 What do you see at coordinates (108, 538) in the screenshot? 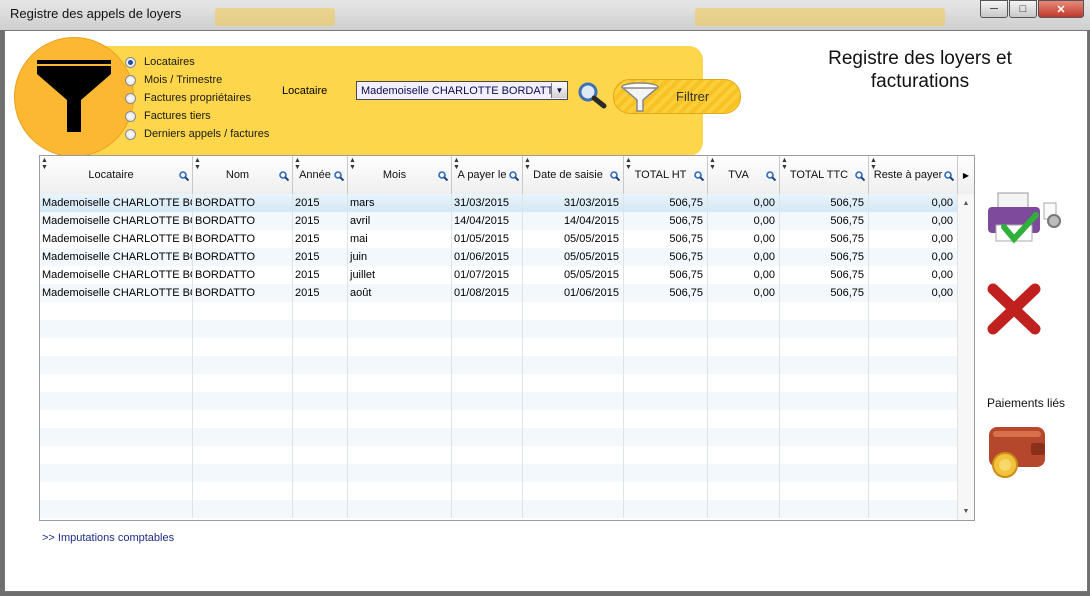
I see `imputations-link: >> Imputations comptables` at bounding box center [108, 538].